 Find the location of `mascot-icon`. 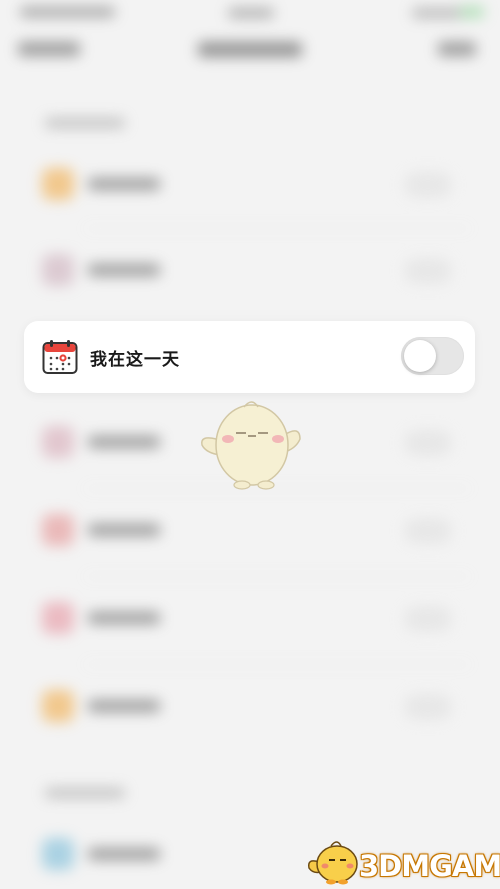

mascot-icon is located at coordinates (251, 445).